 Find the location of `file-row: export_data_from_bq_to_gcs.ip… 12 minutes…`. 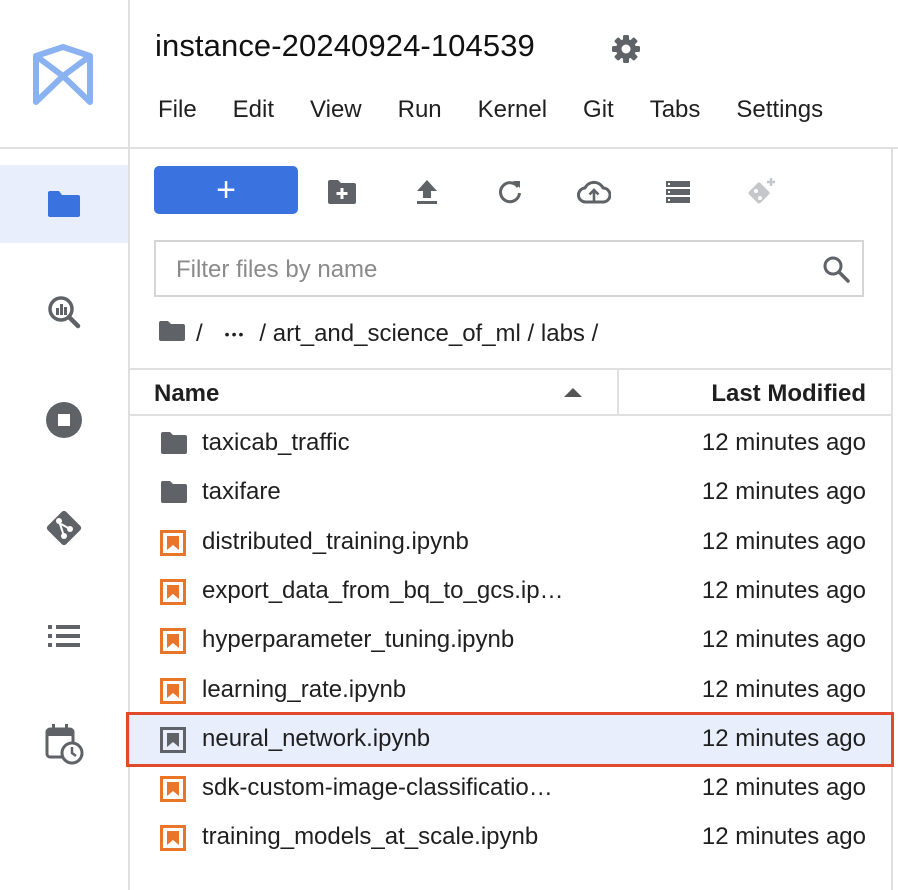

file-row: export_data_from_bq_to_gcs.ip… 12 minutes… is located at coordinates (510, 591).